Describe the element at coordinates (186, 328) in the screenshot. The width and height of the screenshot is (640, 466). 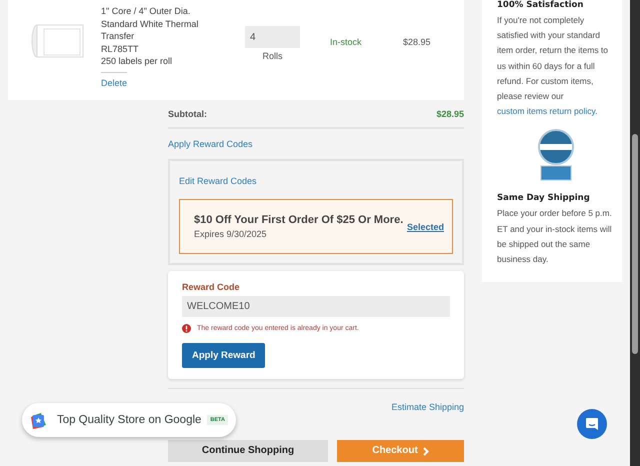
I see `error-icon` at that location.